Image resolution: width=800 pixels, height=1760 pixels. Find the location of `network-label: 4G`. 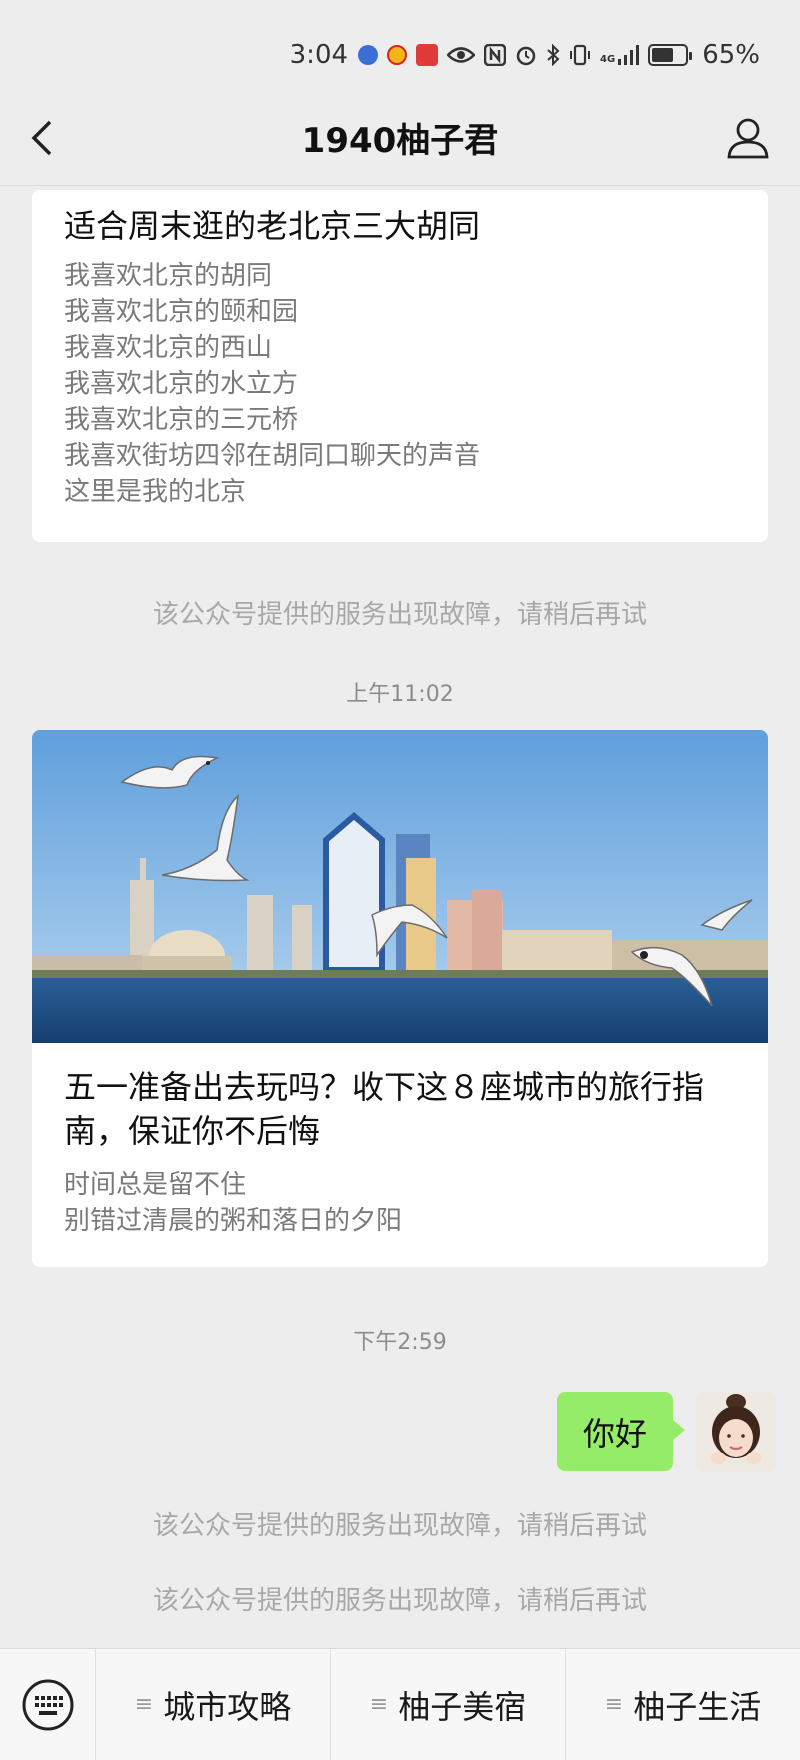

network-label: 4G is located at coordinates (608, 59).